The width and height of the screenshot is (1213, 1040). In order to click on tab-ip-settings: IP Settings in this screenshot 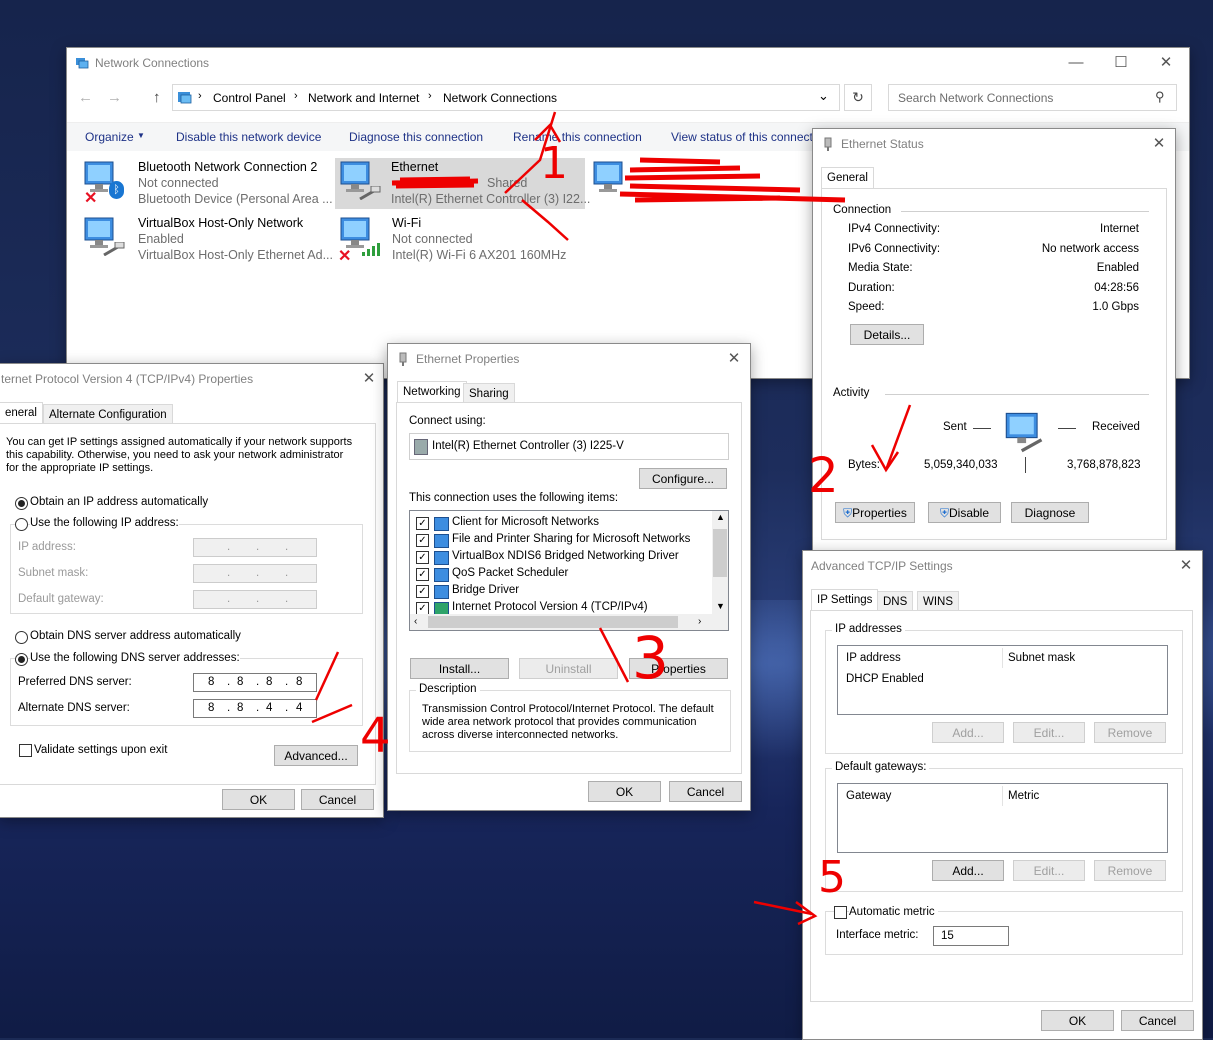, I will do `click(845, 600)`.